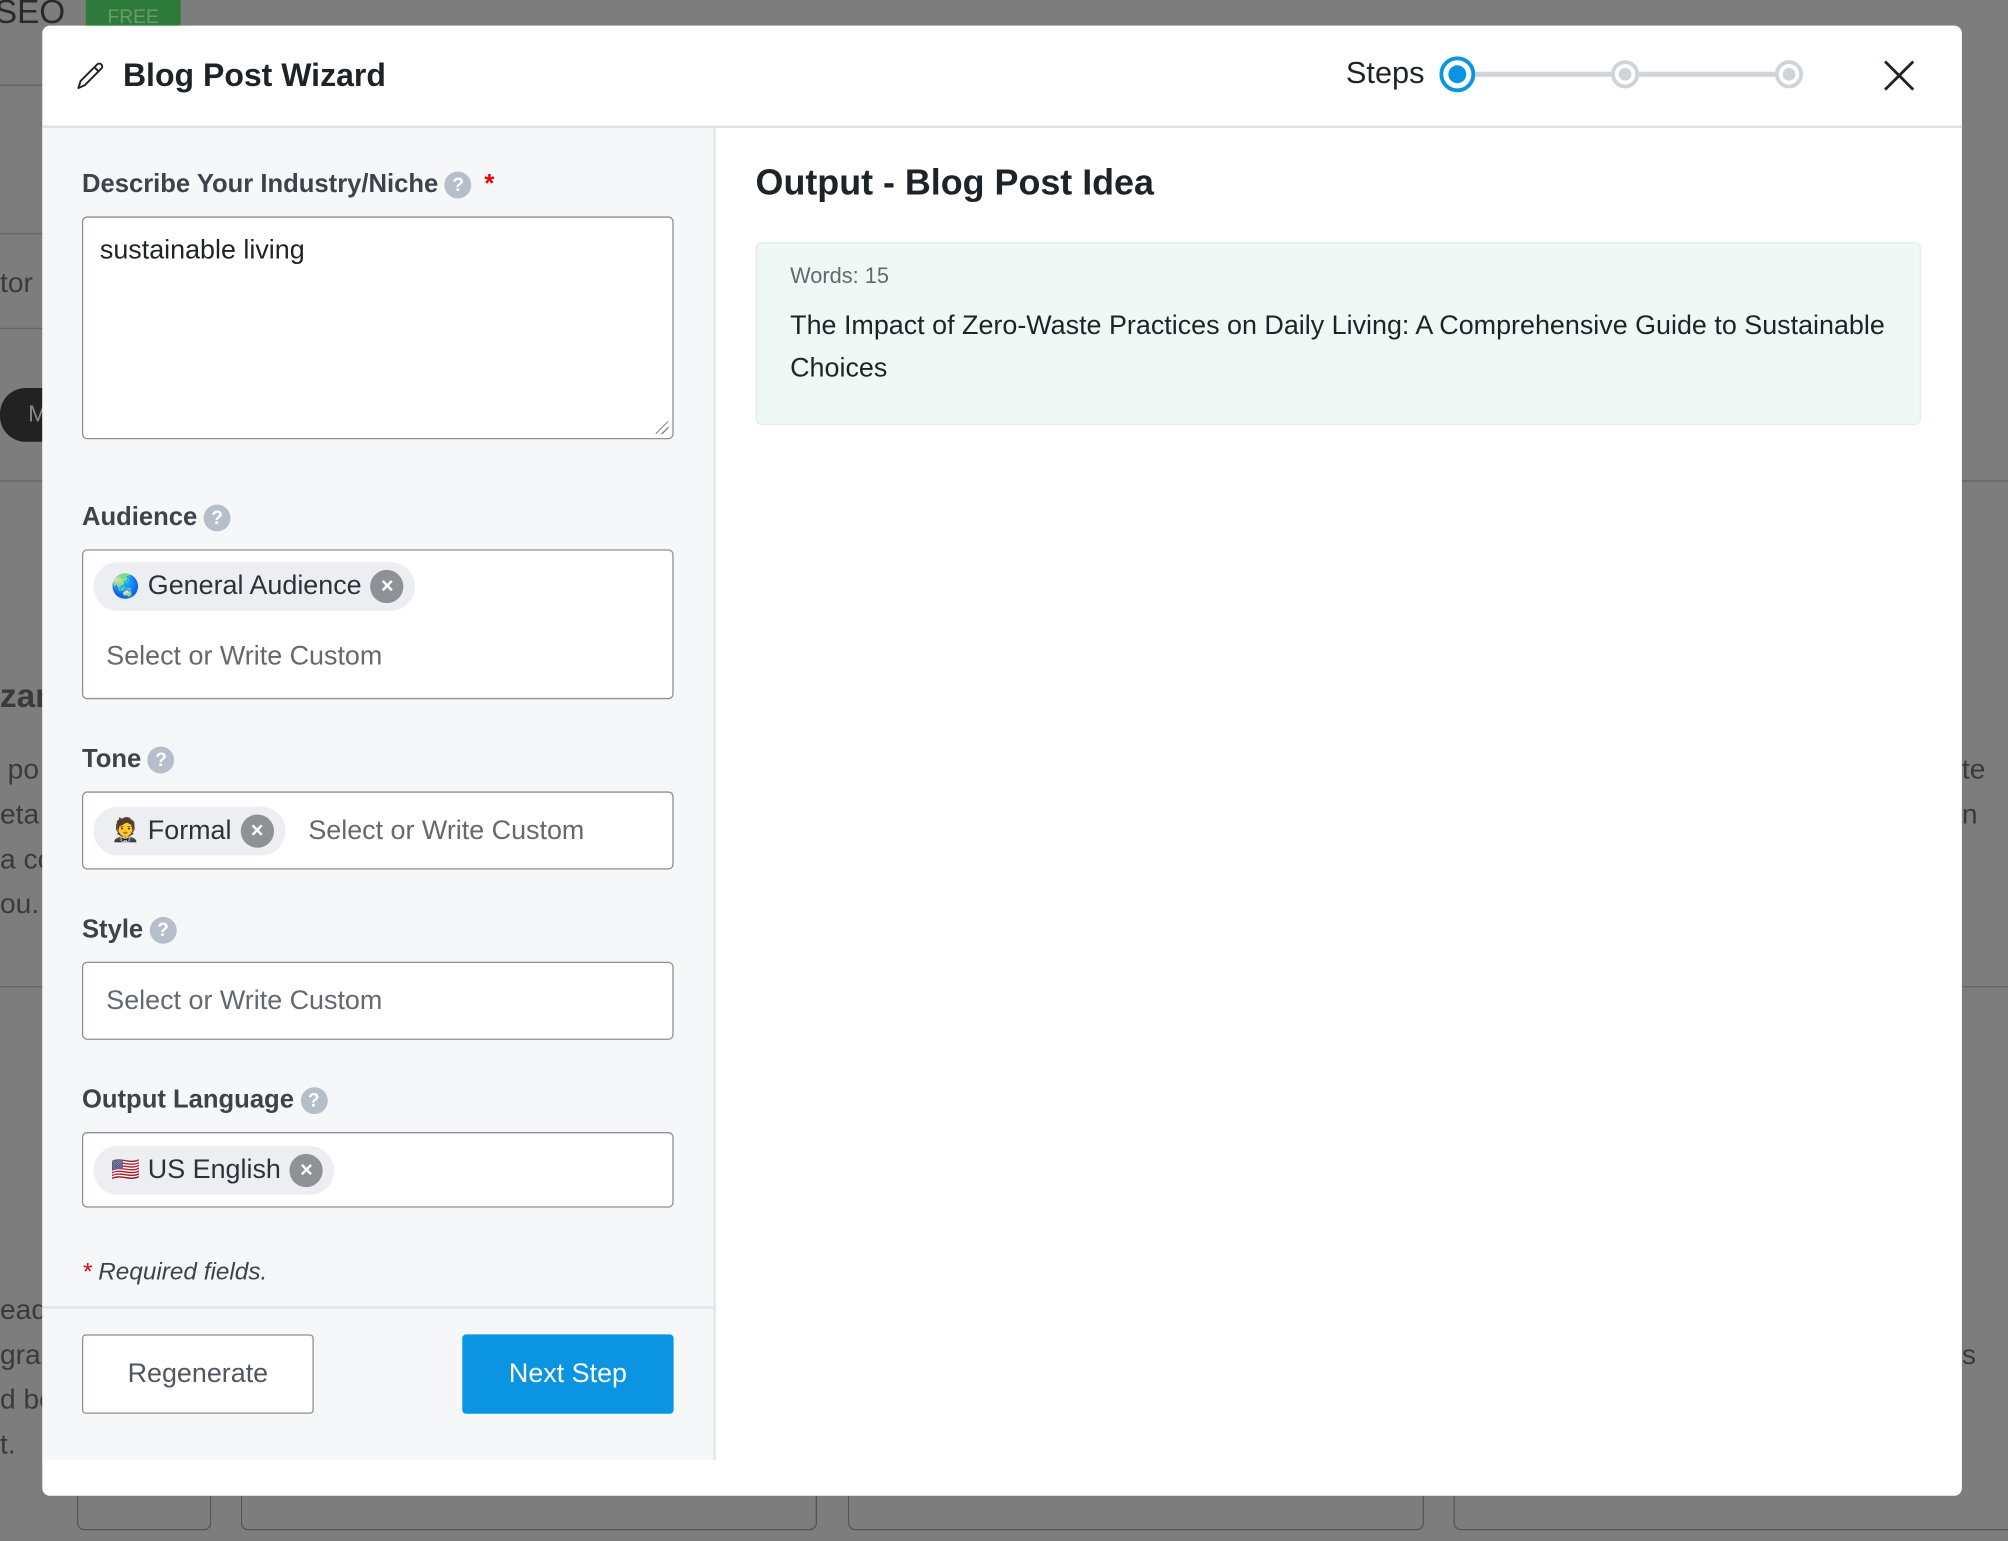  Describe the element at coordinates (1385, 73) in the screenshot. I see `steps-label: Steps` at that location.